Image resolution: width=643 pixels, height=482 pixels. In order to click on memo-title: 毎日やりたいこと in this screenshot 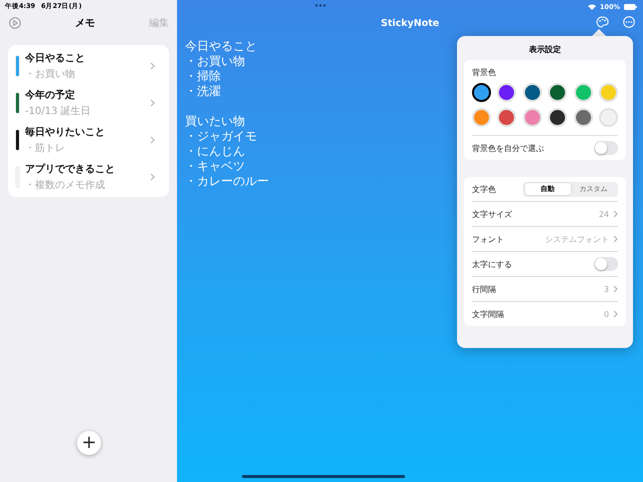, I will do `click(65, 132)`.